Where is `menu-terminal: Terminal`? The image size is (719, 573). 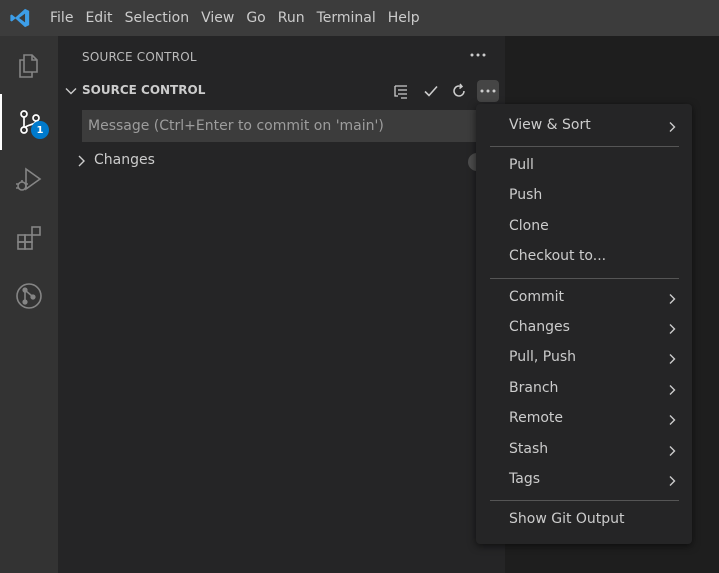
menu-terminal: Terminal is located at coordinates (346, 18).